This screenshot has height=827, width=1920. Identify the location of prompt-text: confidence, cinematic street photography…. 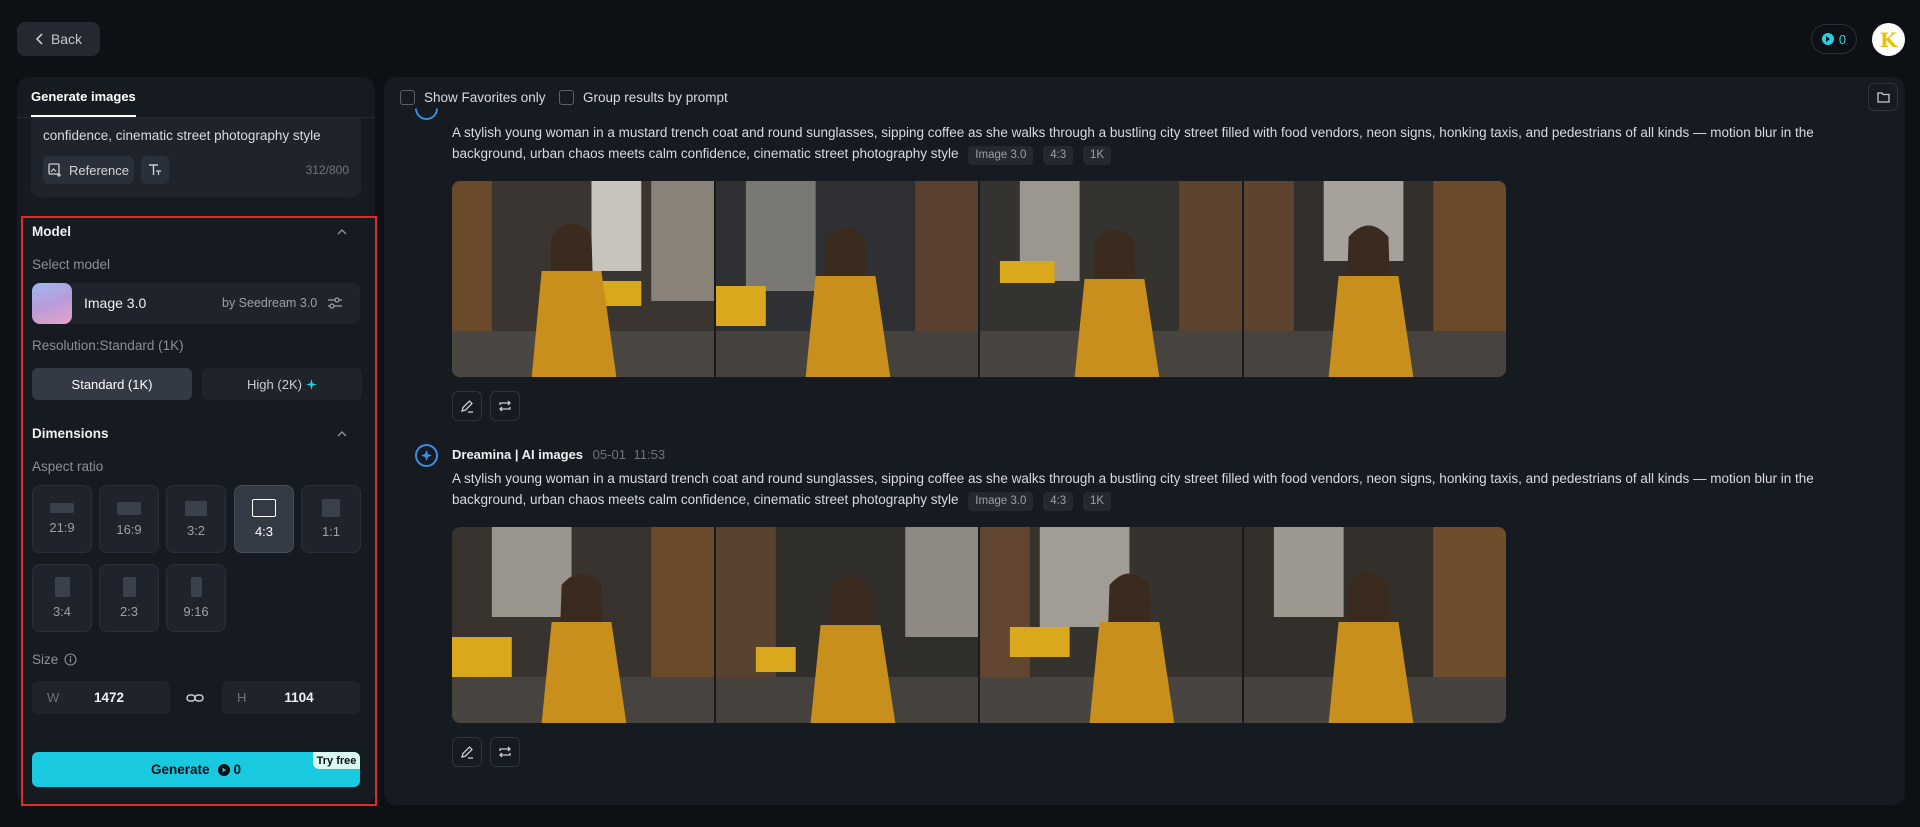
(193, 135).